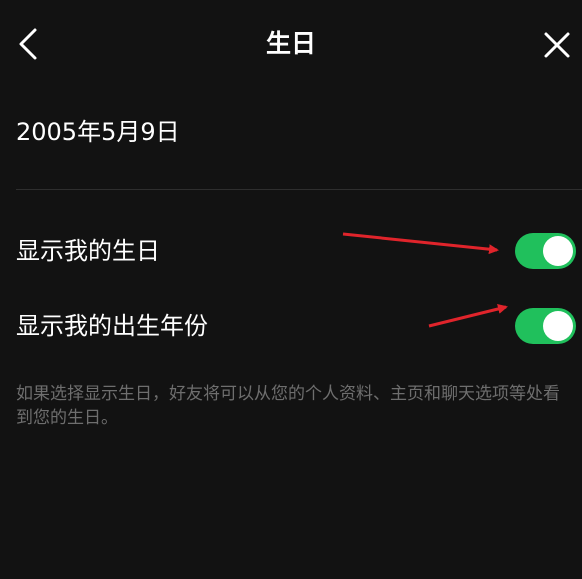 The width and height of the screenshot is (582, 579). Describe the element at coordinates (291, 326) in the screenshot. I see `setting-row-show-birth-year: 显示我的出生年份` at that location.